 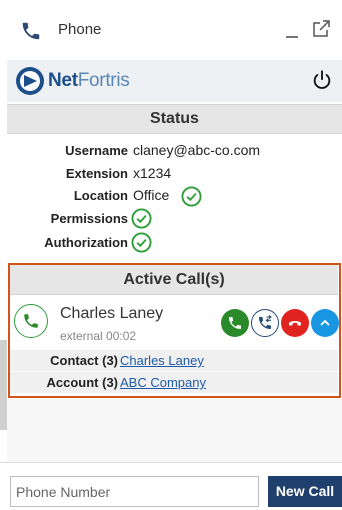 I want to click on netfortris-logo: NetFortris, so click(x=72, y=81).